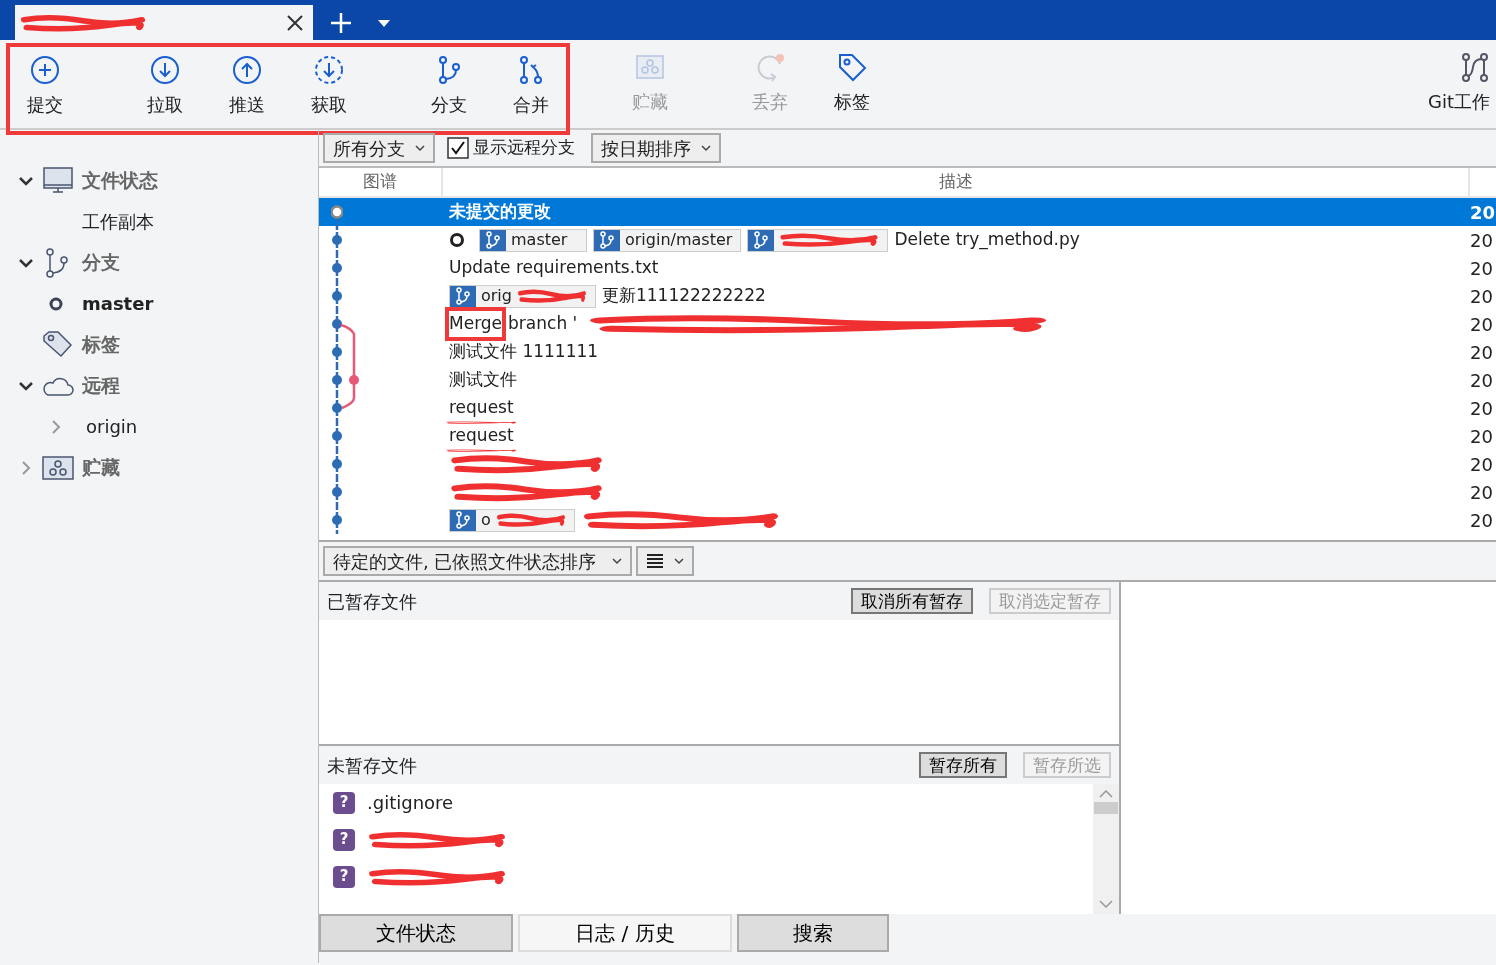  Describe the element at coordinates (159, 303) in the screenshot. I see `sidebar-item: master` at that location.